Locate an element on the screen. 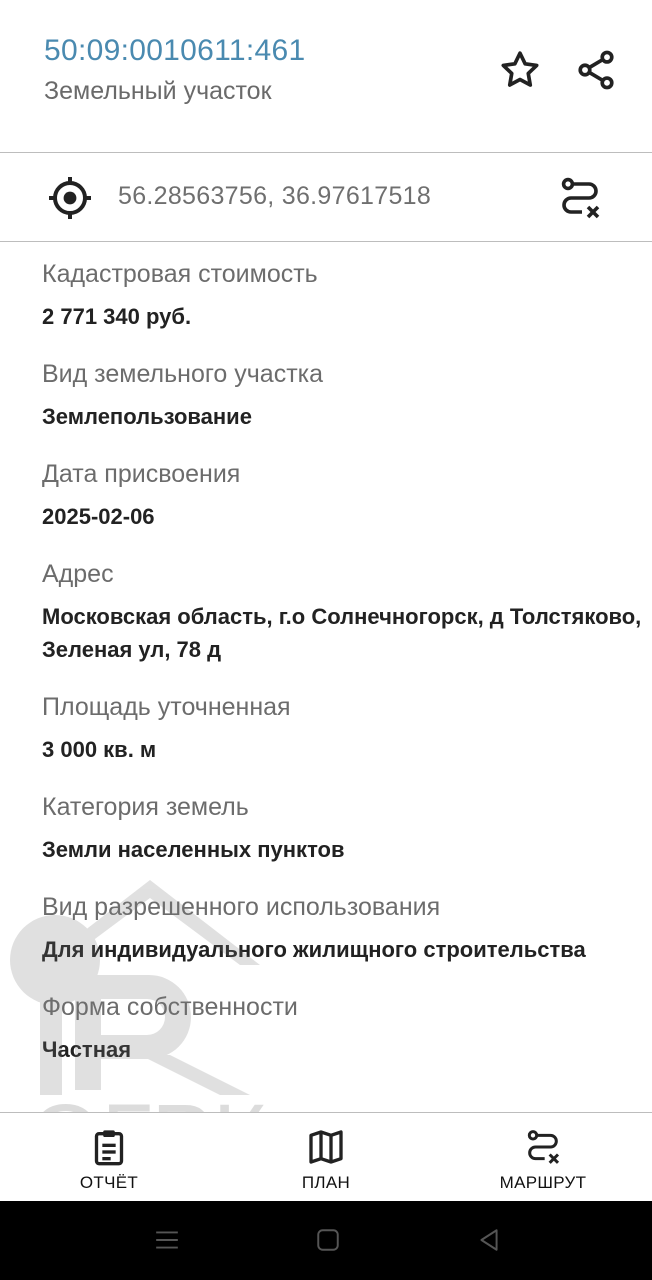  field-value: 2025-02-06 is located at coordinates (98, 516).